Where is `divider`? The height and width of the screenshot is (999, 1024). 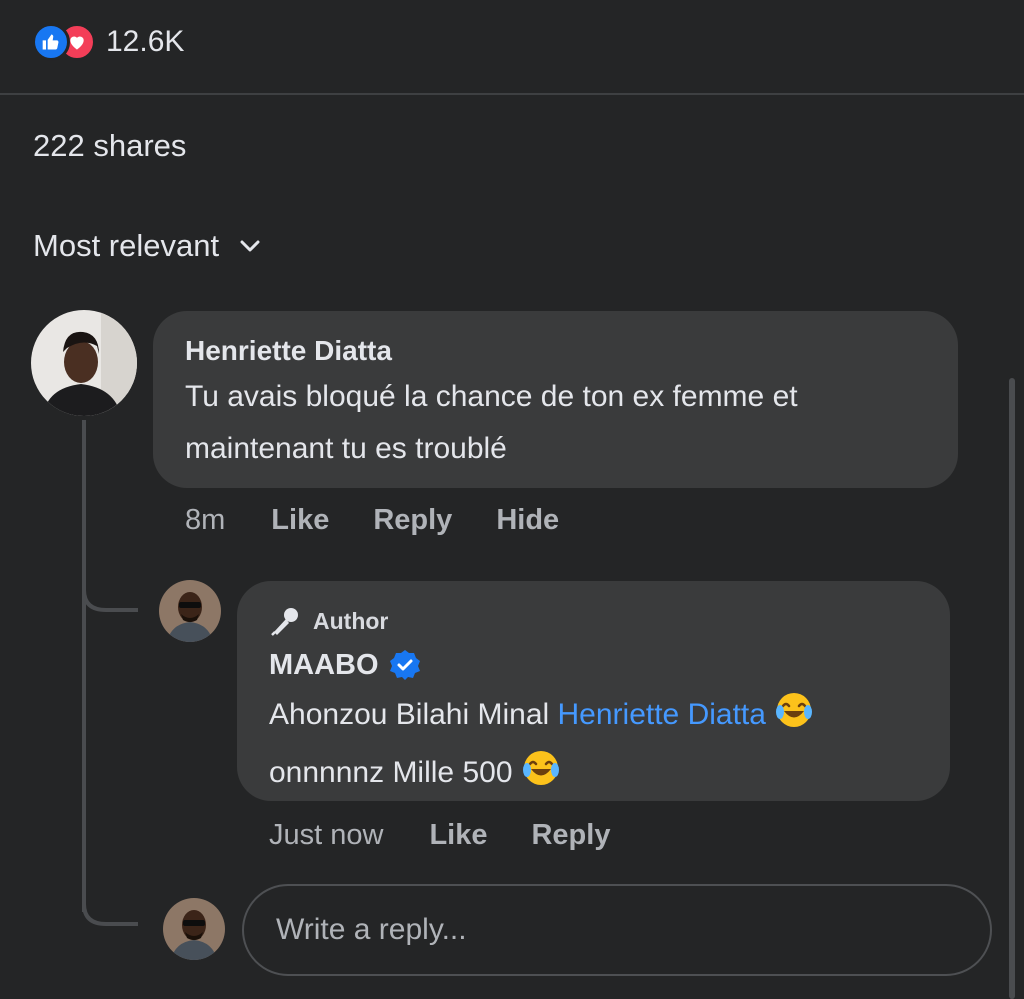
divider is located at coordinates (512, 94).